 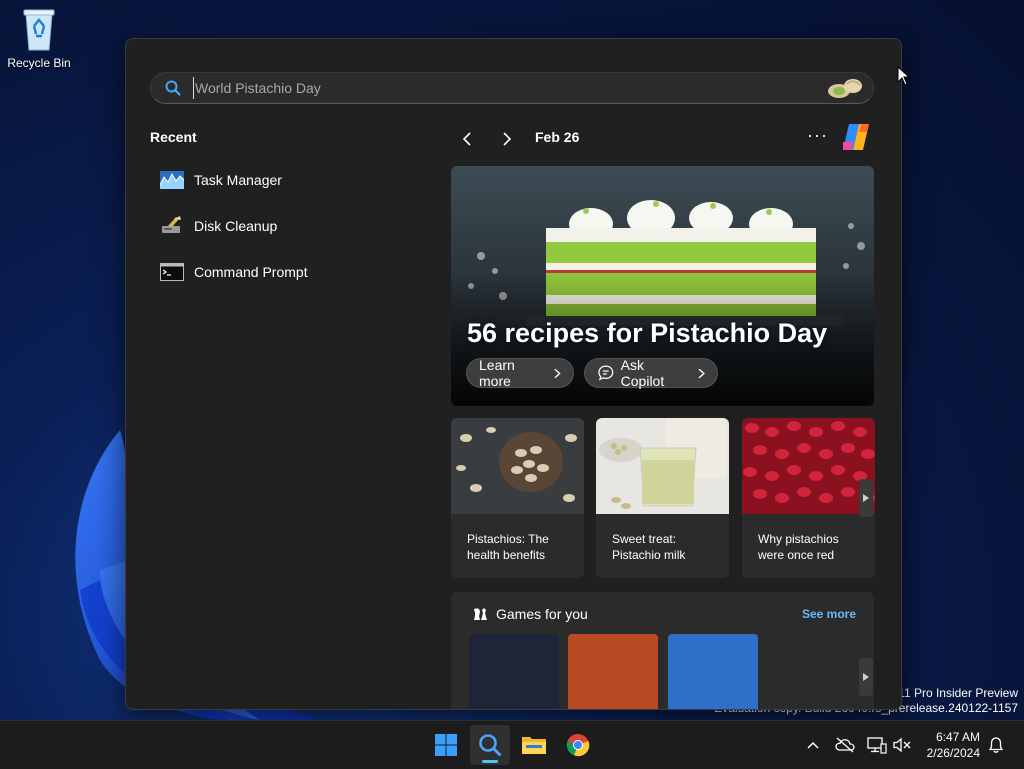 I want to click on next-button, so click(x=507, y=139).